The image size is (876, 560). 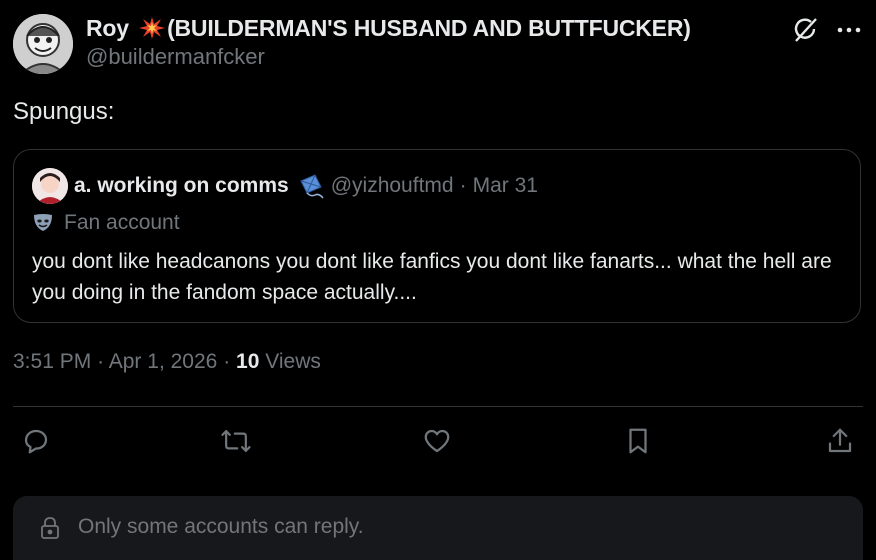 What do you see at coordinates (505, 186) in the screenshot?
I see `quoted-date: Mar 31` at bounding box center [505, 186].